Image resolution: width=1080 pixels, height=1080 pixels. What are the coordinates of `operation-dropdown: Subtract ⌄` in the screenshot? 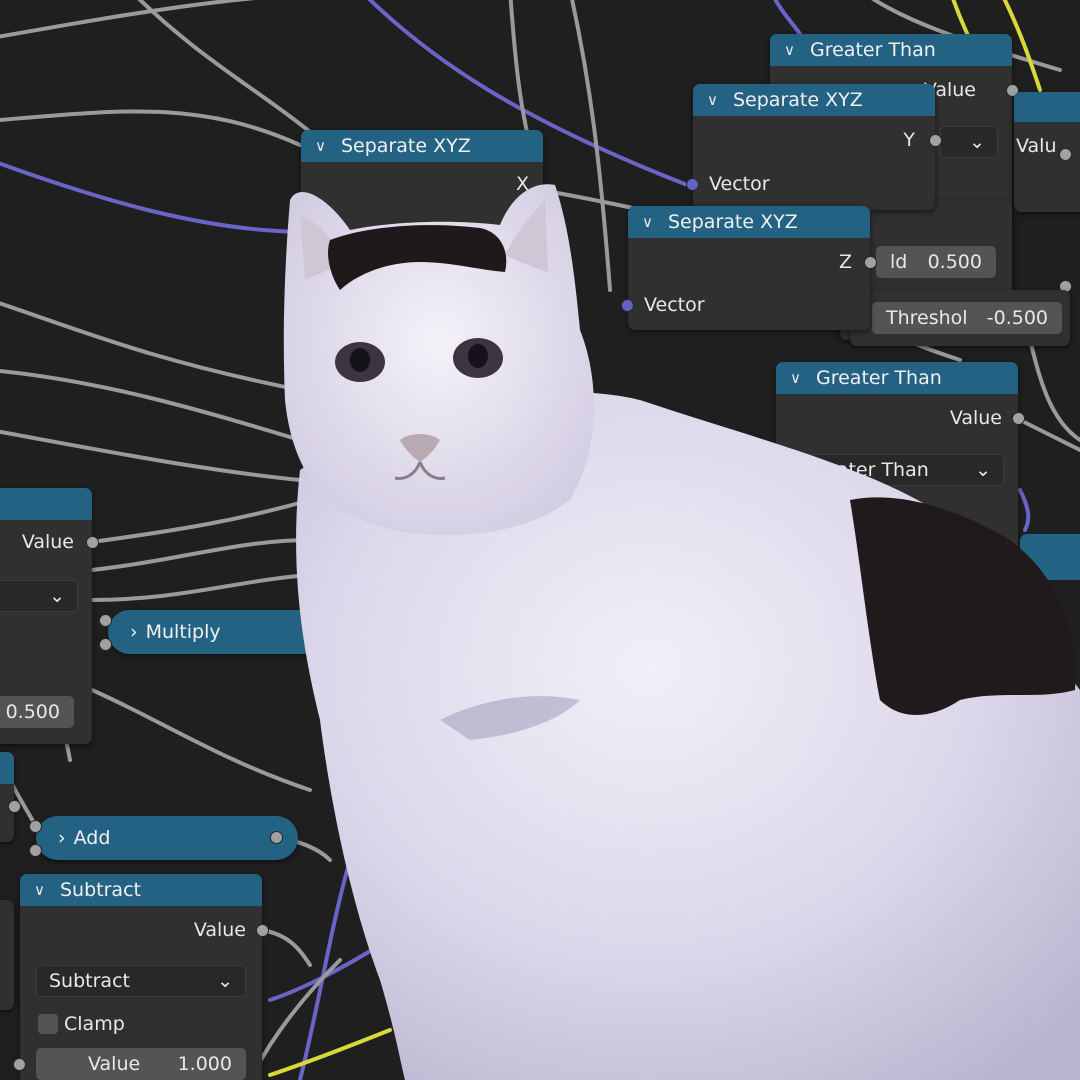 It's located at (141, 981).